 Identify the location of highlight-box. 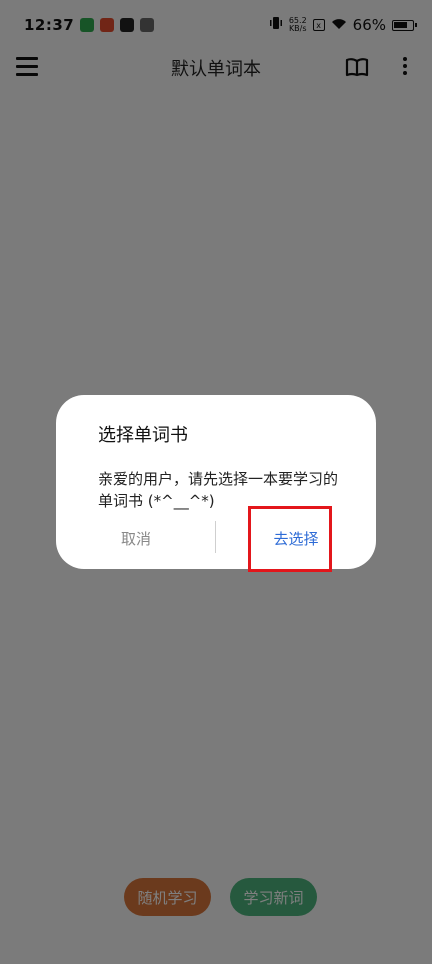
(290, 539).